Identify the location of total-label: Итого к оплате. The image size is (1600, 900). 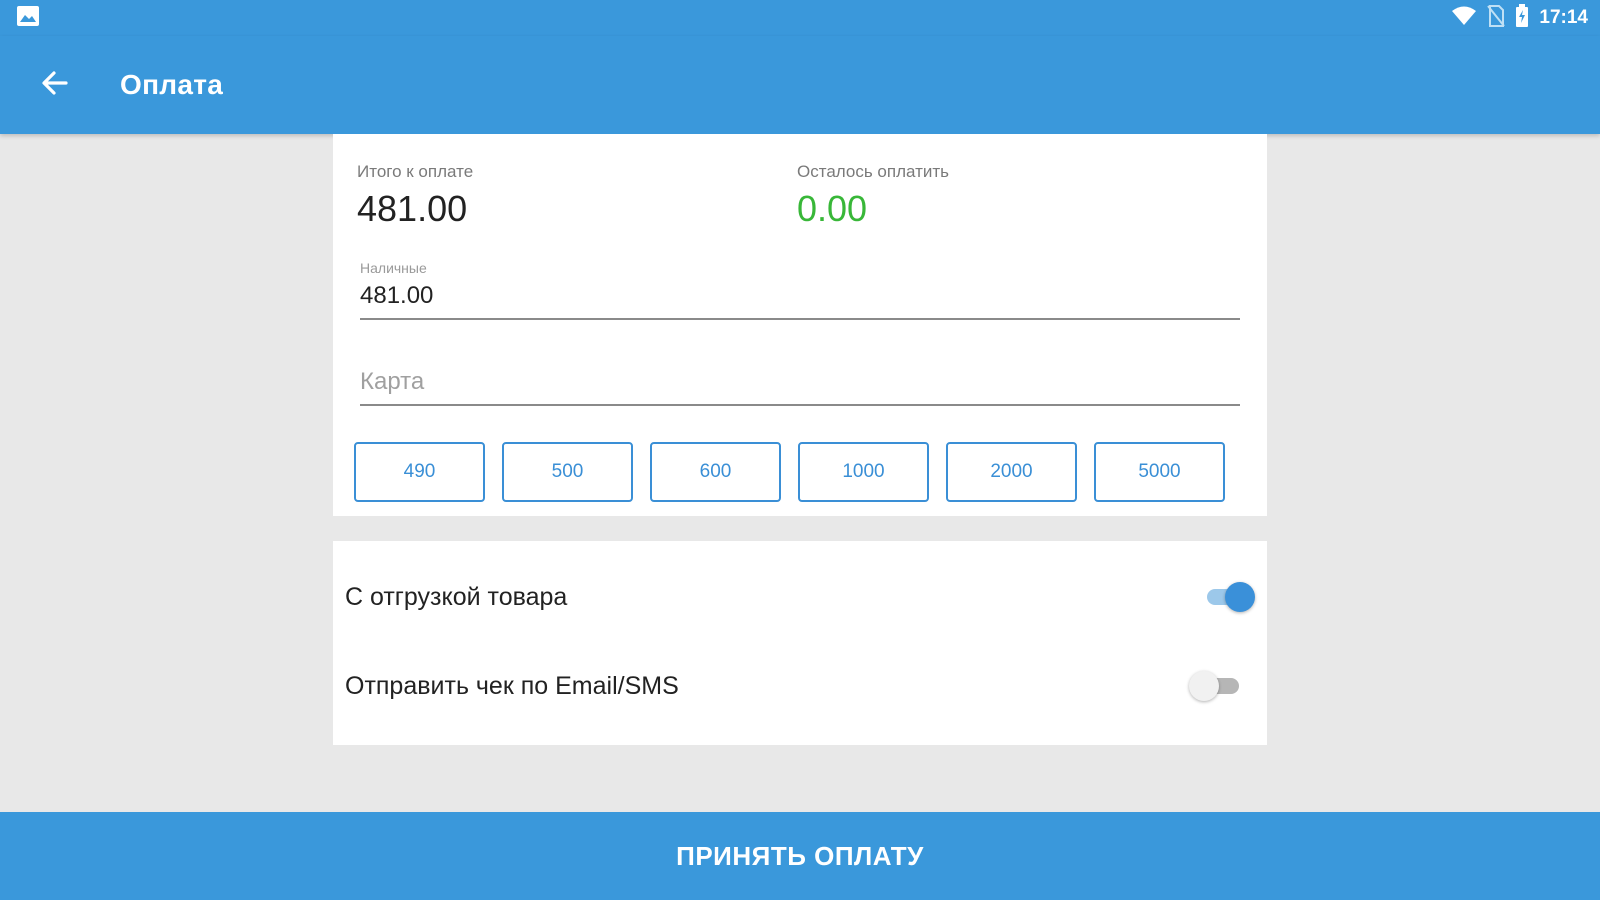
(415, 171).